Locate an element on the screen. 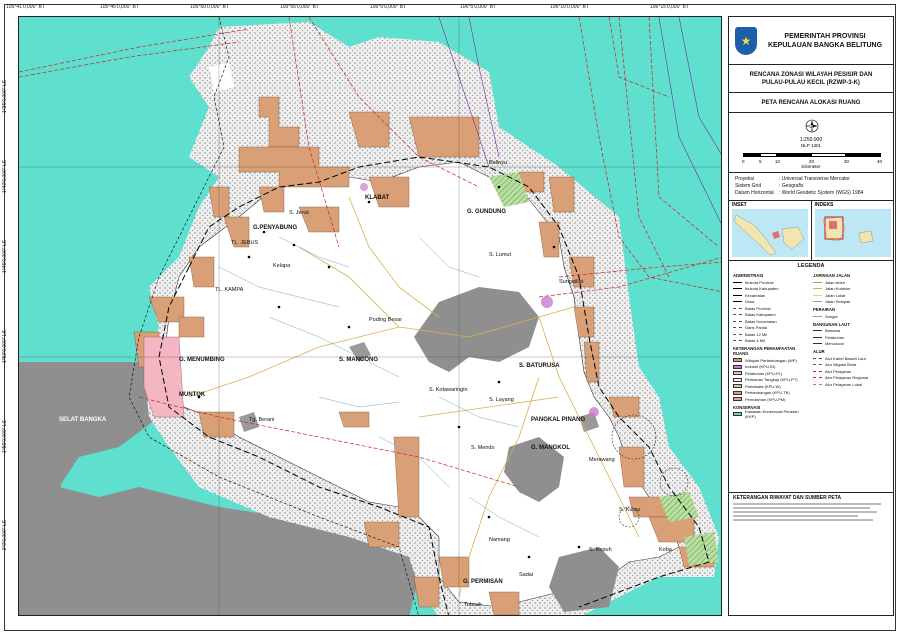 The width and height of the screenshot is (900, 635). coord-longitude: 105°45'0,000" BT is located at coordinates (119, 7).